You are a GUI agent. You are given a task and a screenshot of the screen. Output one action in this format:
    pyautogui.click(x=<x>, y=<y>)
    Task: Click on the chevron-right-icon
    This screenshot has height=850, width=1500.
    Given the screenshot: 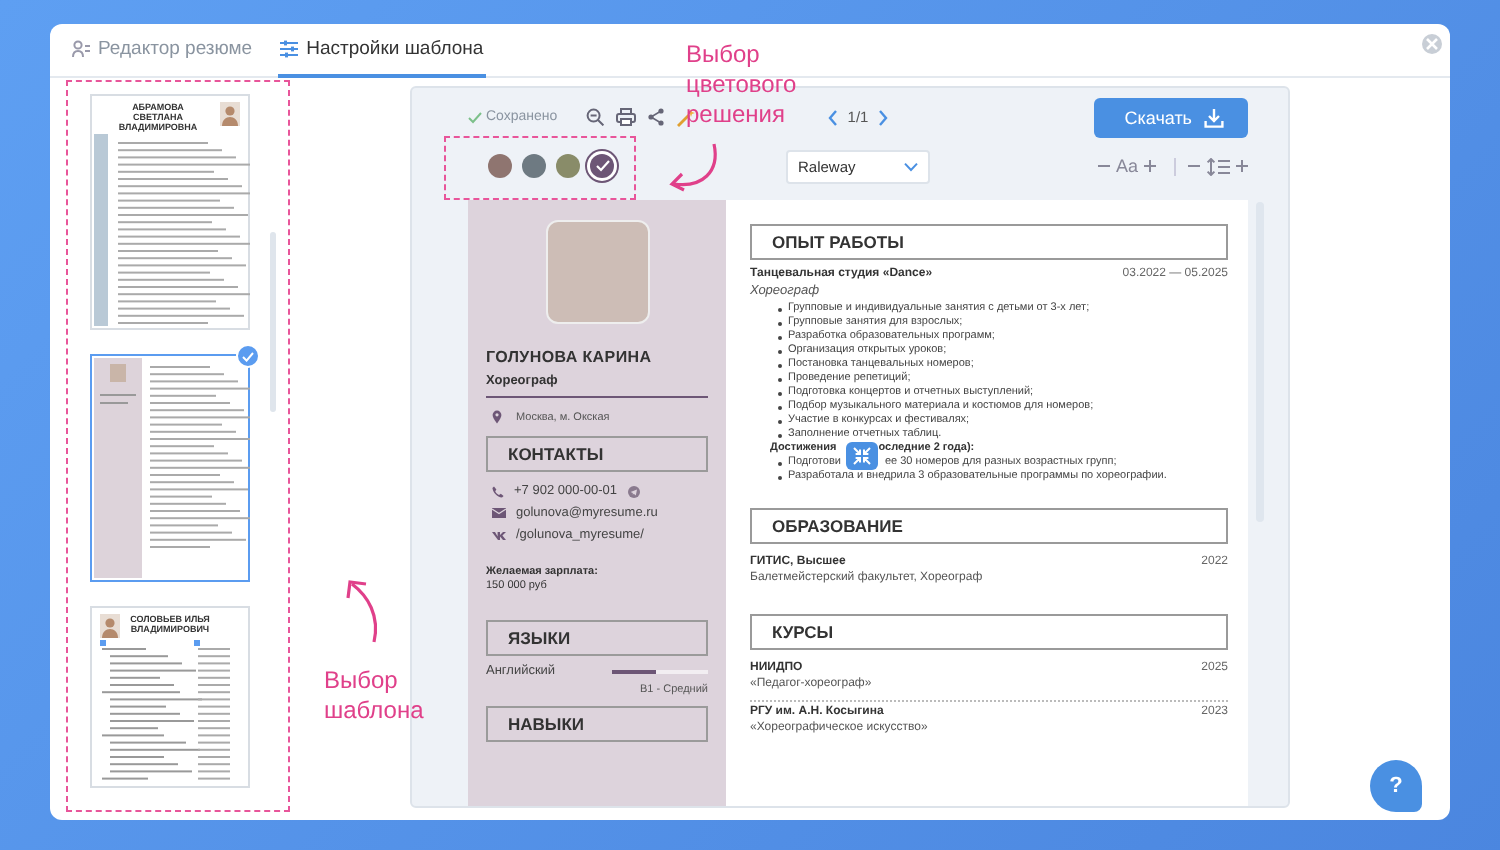 What is the action you would take?
    pyautogui.click(x=883, y=117)
    